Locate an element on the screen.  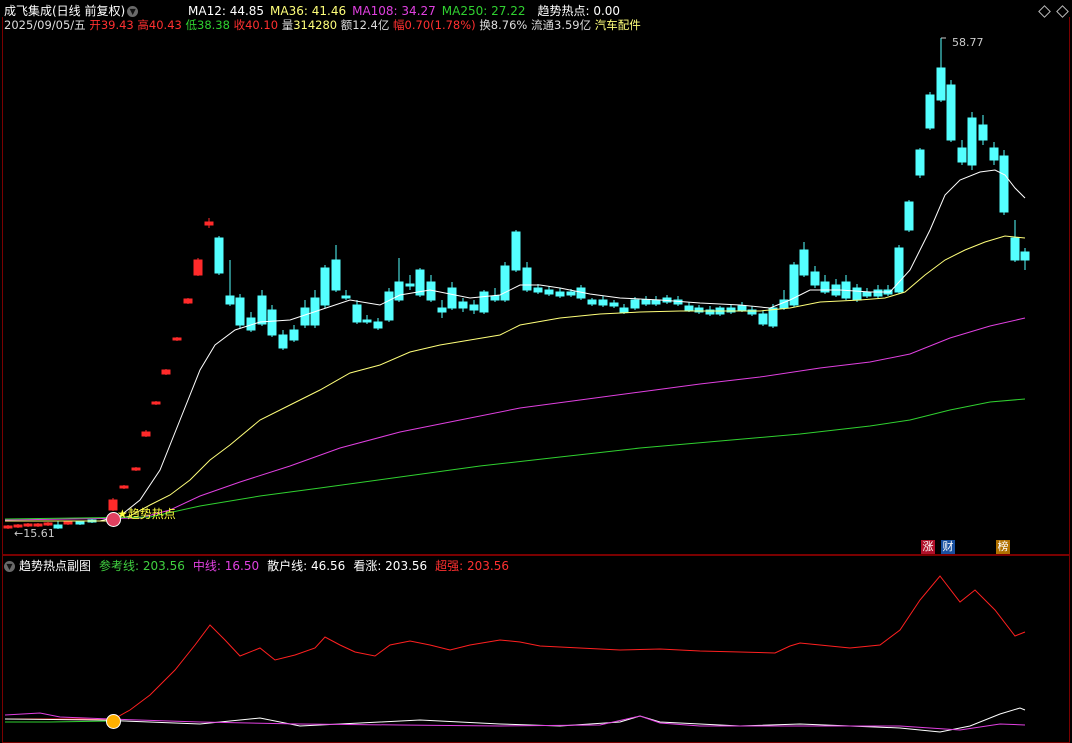
ref-line is located at coordinates (59, 721).